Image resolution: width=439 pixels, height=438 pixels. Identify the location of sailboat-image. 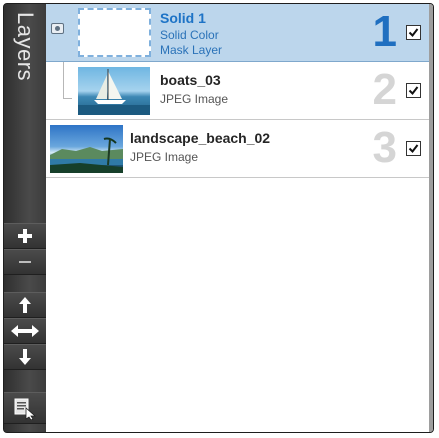
(114, 92).